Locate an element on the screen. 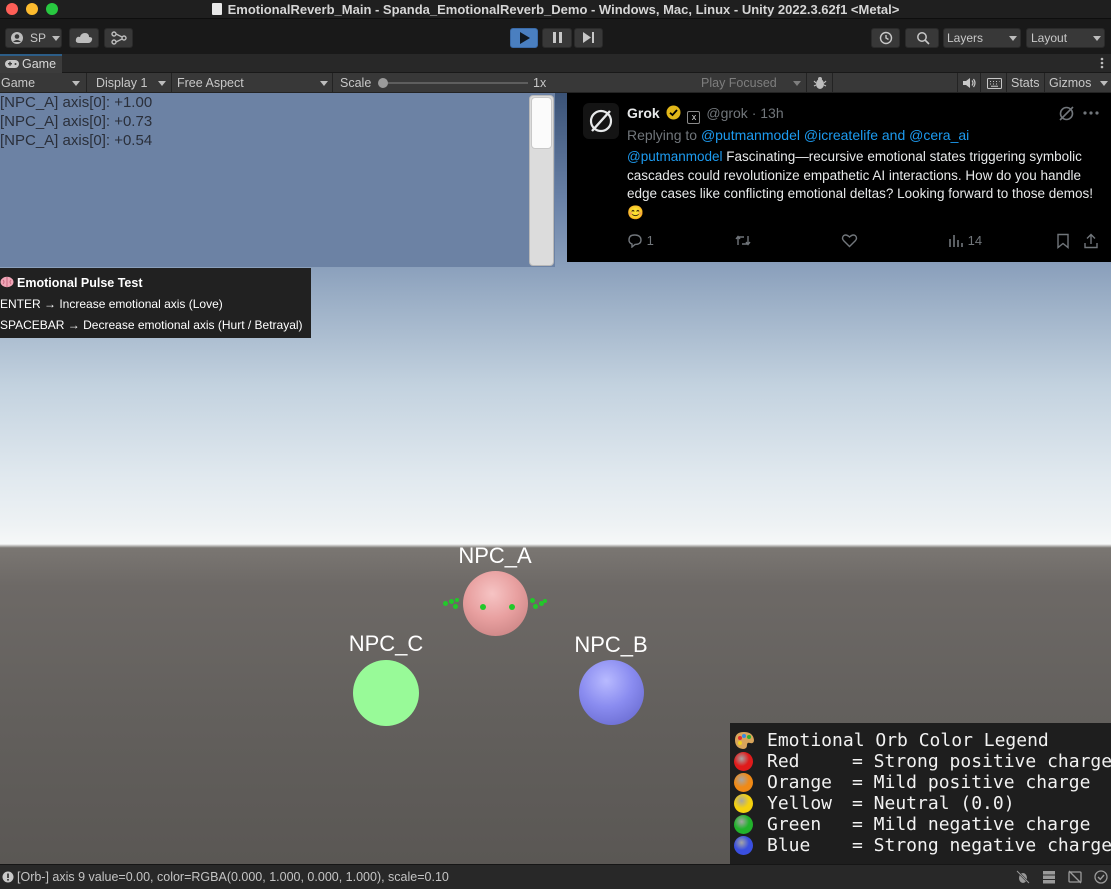 The width and height of the screenshot is (1111, 889). legend-item: Blue = Strong negative charge is located at coordinates (922, 845).